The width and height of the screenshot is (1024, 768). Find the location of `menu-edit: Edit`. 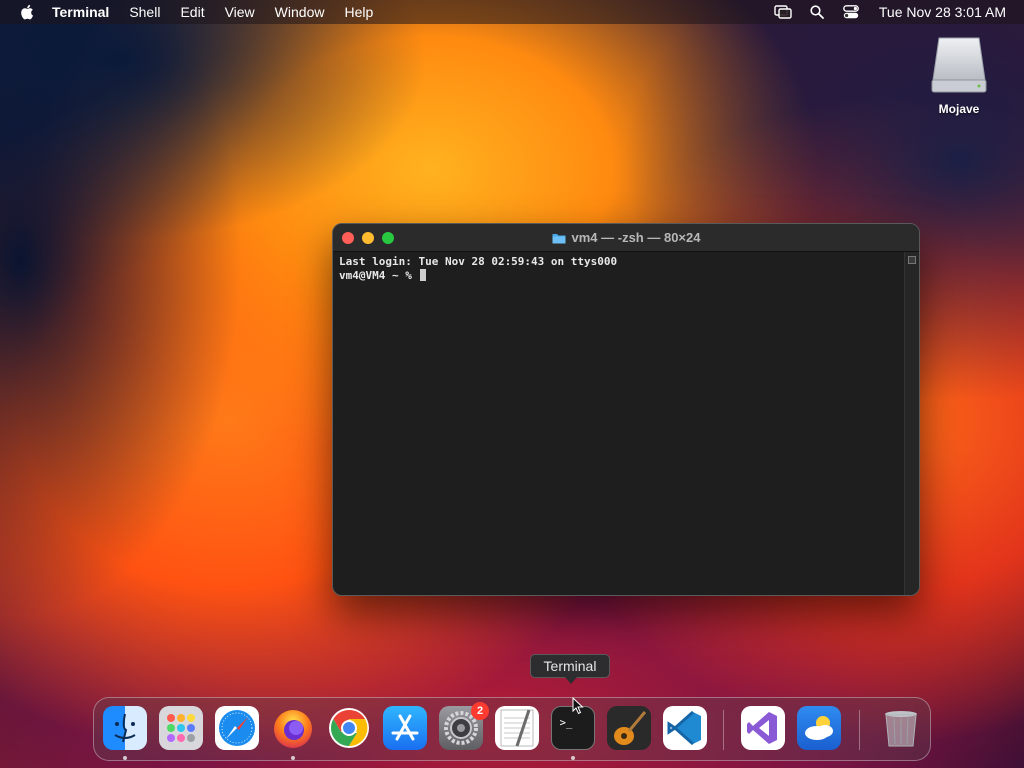

menu-edit: Edit is located at coordinates (192, 12).